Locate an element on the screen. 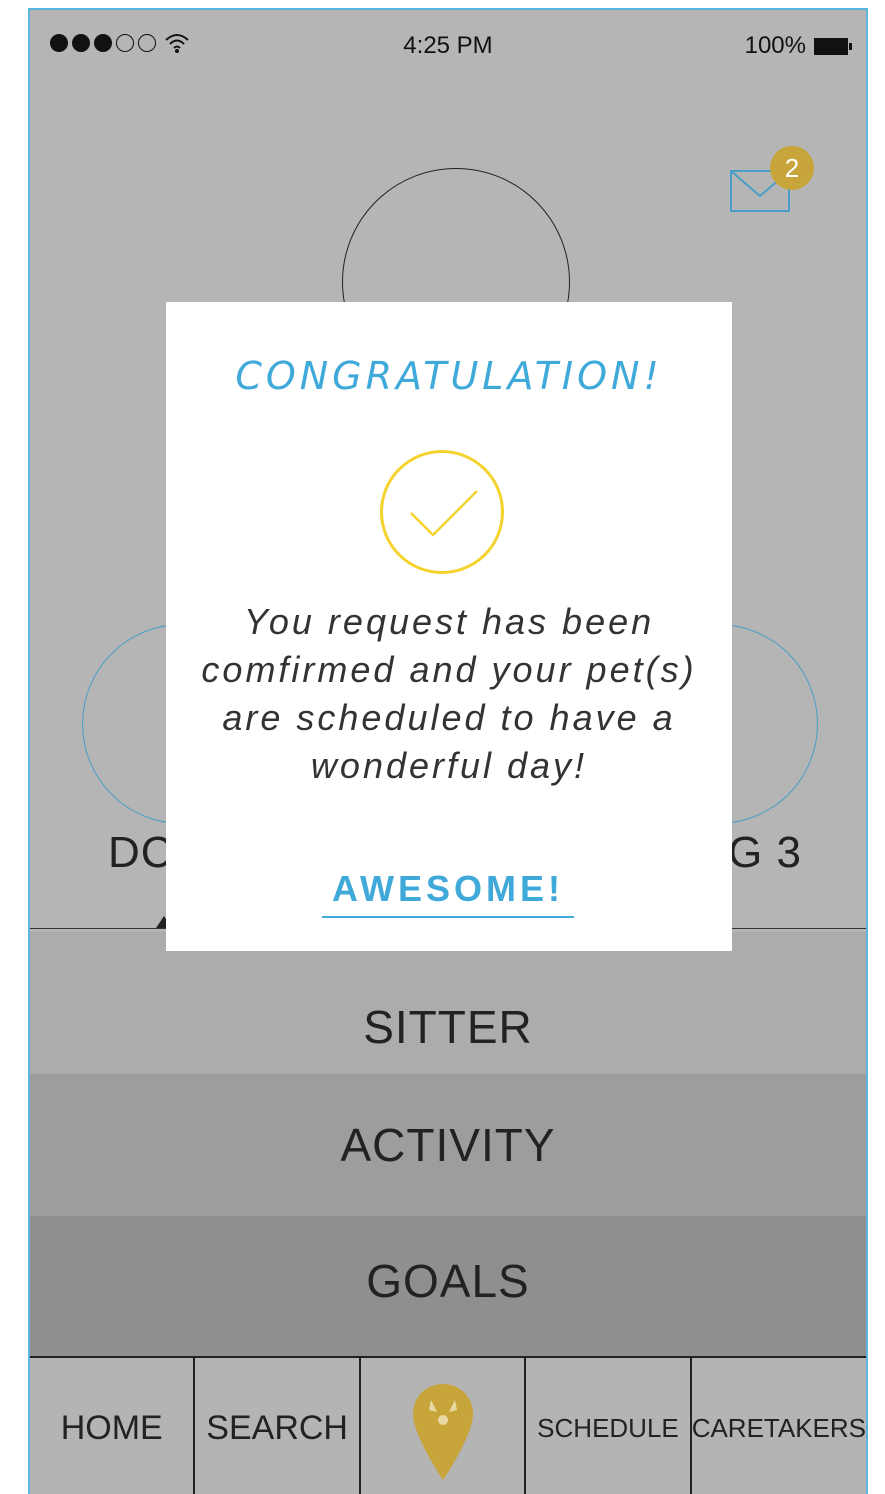 This screenshot has width=885, height=1494. menu-activity: ACTIVITY is located at coordinates (448, 1145).